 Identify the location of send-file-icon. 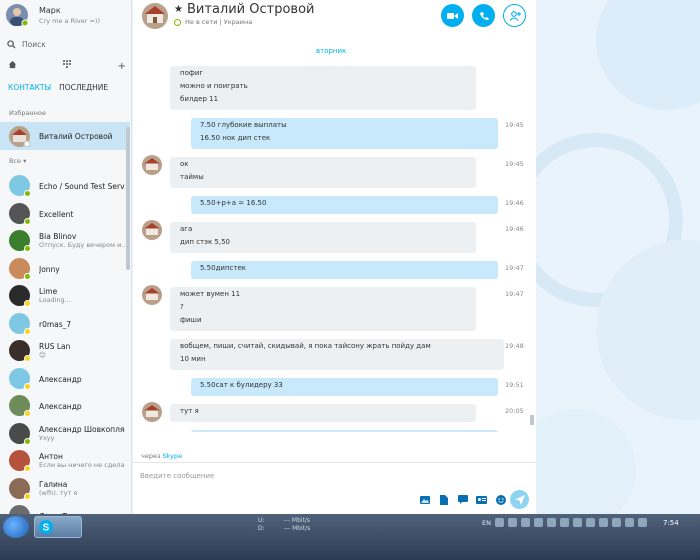
(443, 499).